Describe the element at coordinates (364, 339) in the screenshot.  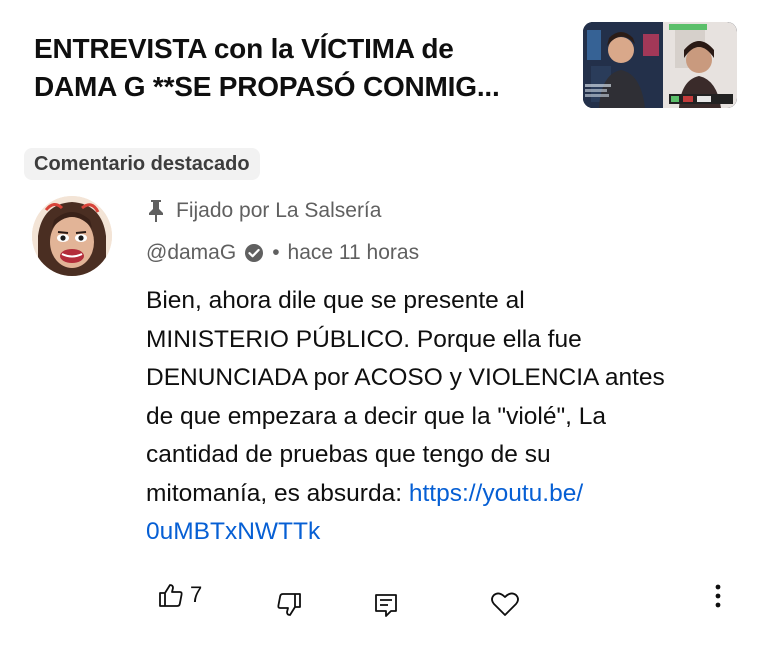
I see `comment-line: MINISTERIO PÚBLICO. Porque ella fue` at that location.